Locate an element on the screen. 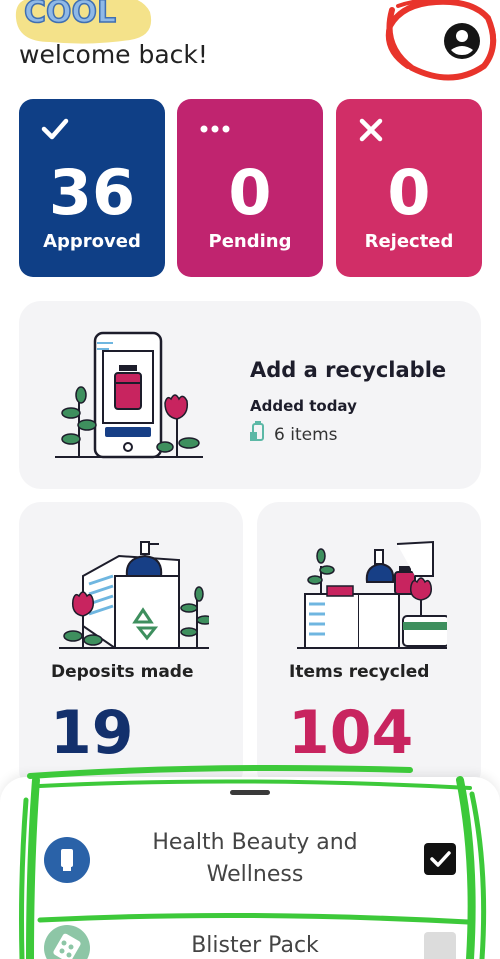  pending-count: 0 is located at coordinates (250, 192).